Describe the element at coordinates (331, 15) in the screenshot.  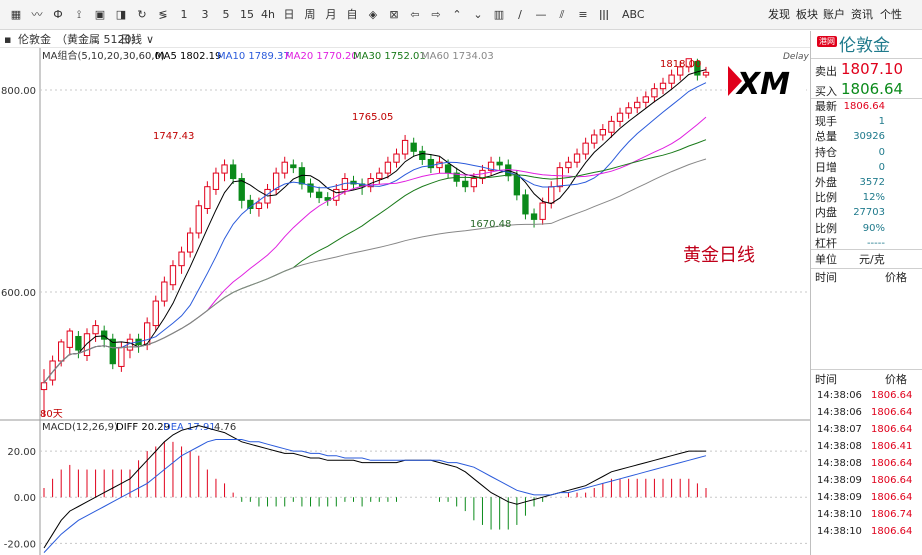
I see `period-月: 月` at that location.